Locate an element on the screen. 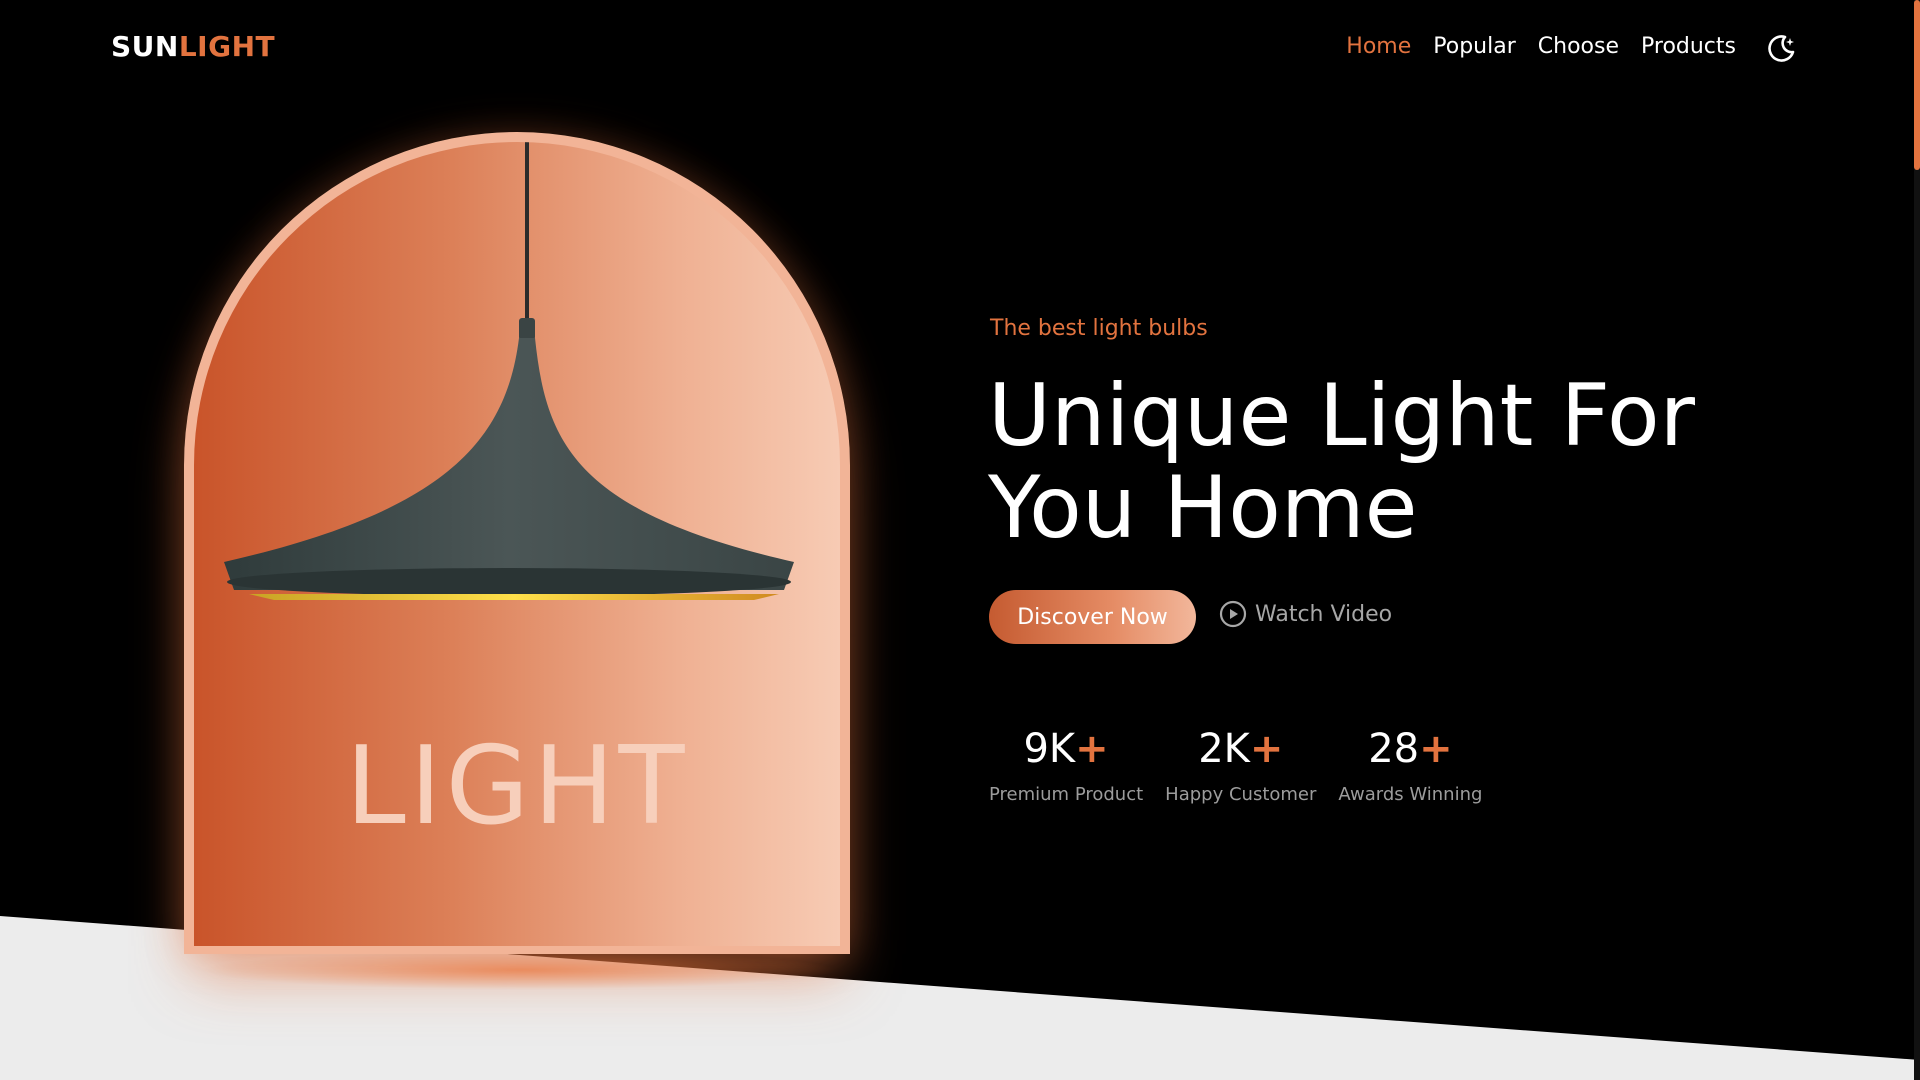  discover-now-button: Discover Now is located at coordinates (1092, 617).